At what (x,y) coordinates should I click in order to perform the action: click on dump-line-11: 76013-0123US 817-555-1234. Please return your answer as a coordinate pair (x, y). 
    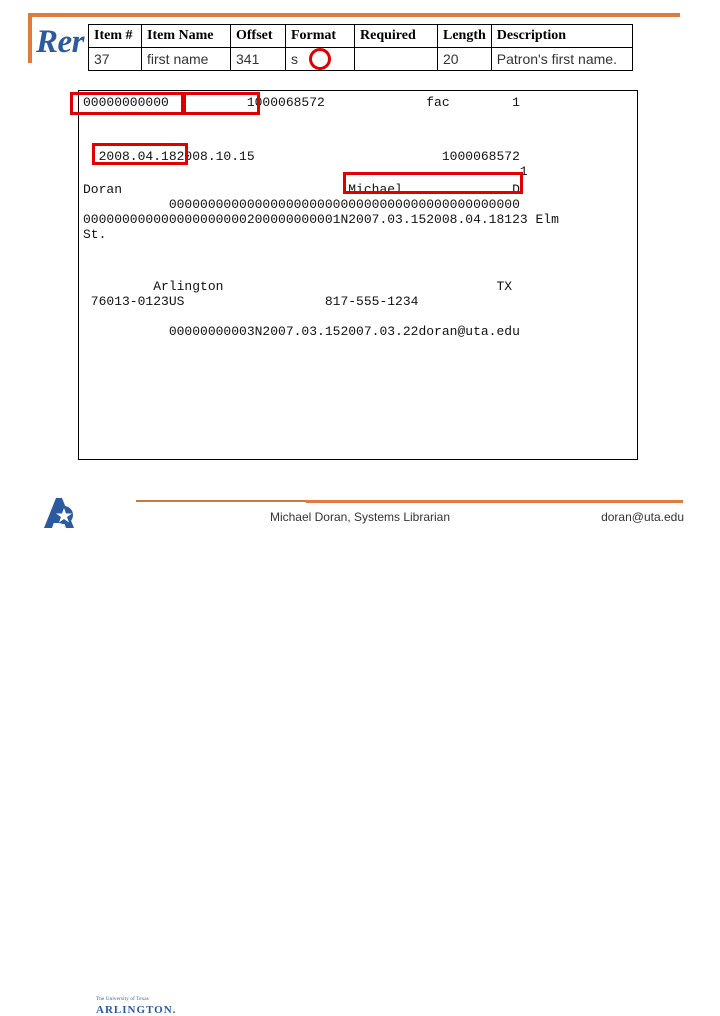
    Looking at the image, I should click on (251, 301).